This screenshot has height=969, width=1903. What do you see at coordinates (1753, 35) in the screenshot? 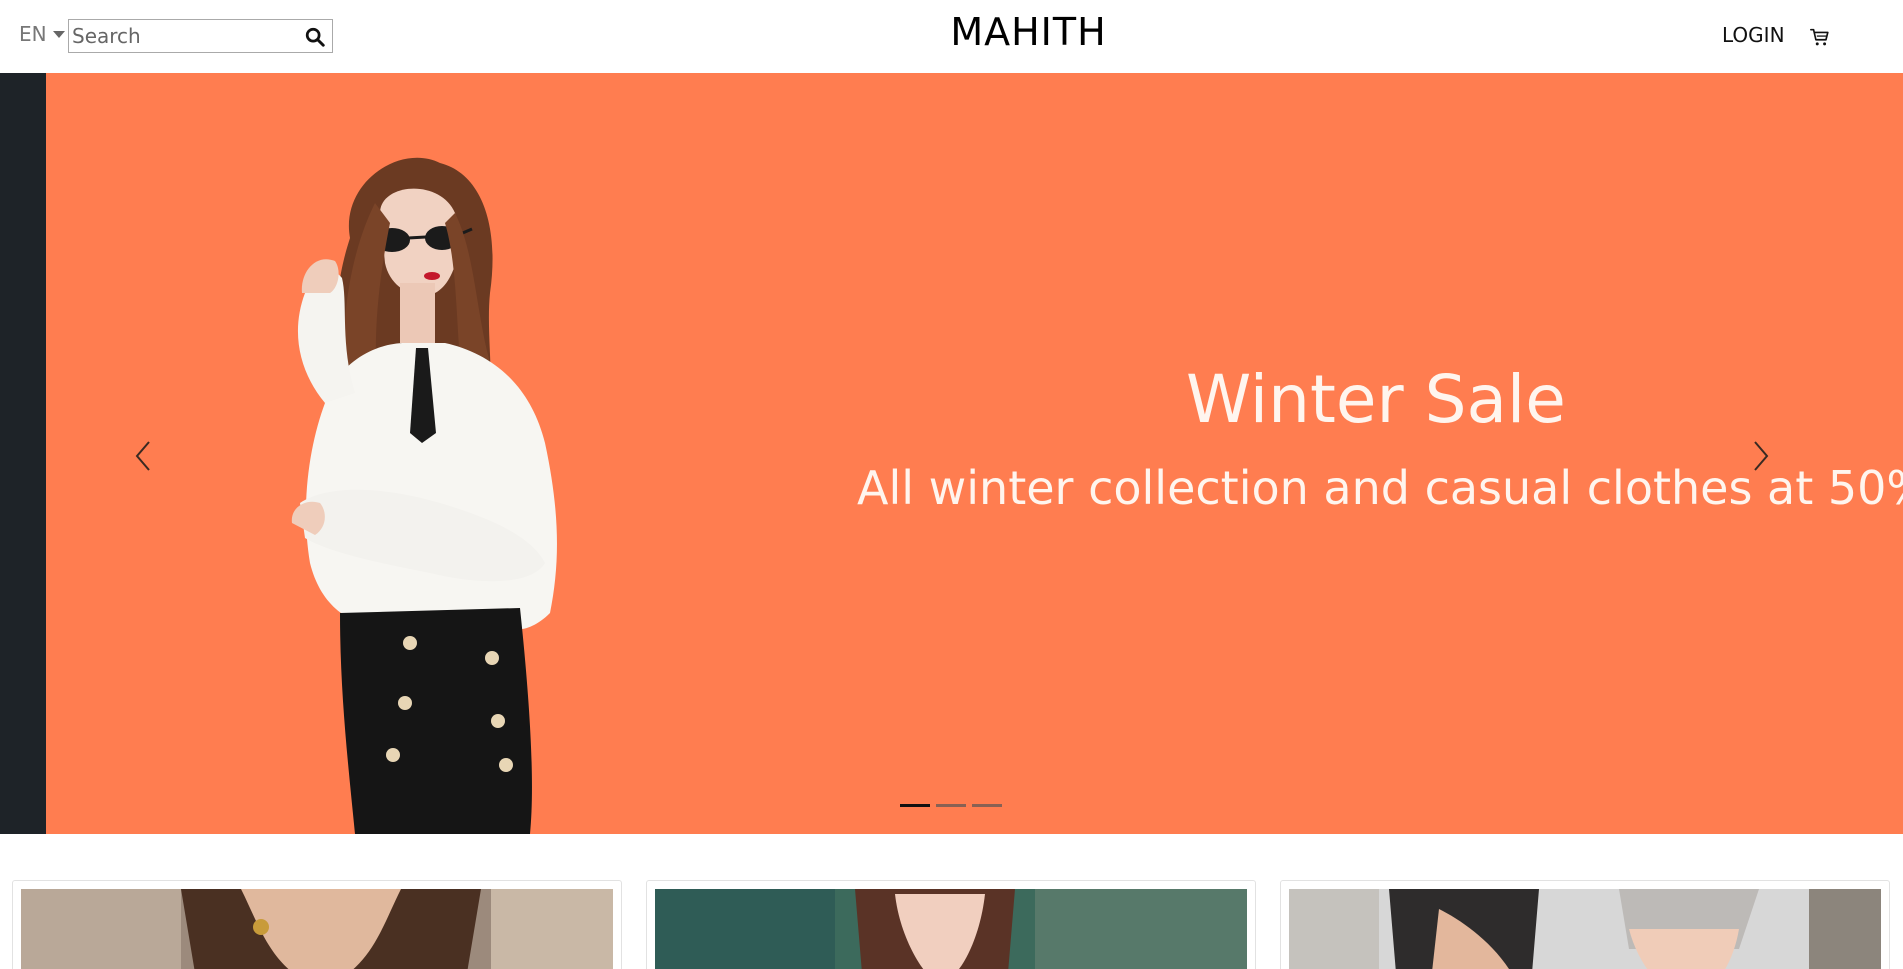
I see `login-link: LOGIN` at bounding box center [1753, 35].